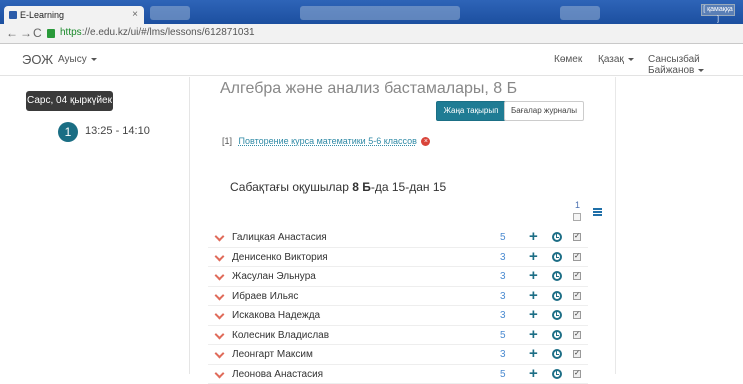 The width and height of the screenshot is (743, 384). Describe the element at coordinates (398, 355) in the screenshot. I see `list-item: Леонгарт Максим 3 + ✓` at that location.